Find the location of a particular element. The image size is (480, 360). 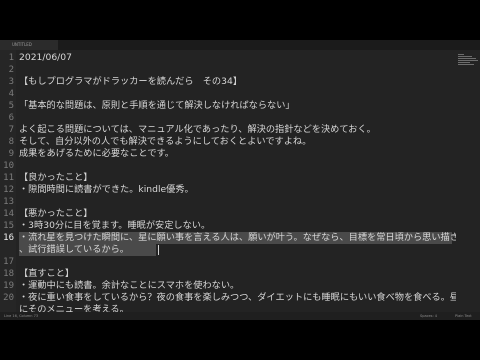

line-text: 、試行錯誤しているから。 is located at coordinates (74, 249).